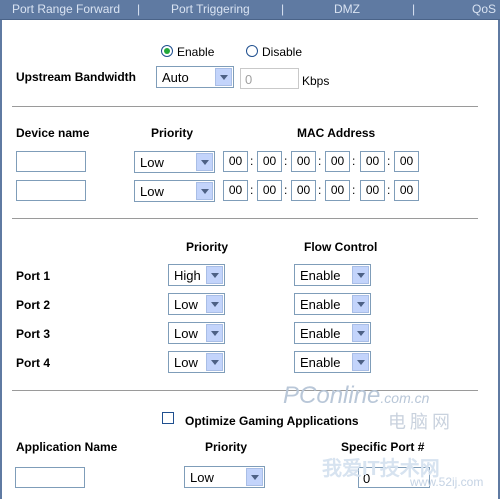 Image resolution: width=500 pixels, height=499 pixels. Describe the element at coordinates (383, 447) in the screenshot. I see `specific-port-header: Specific Port #` at that location.